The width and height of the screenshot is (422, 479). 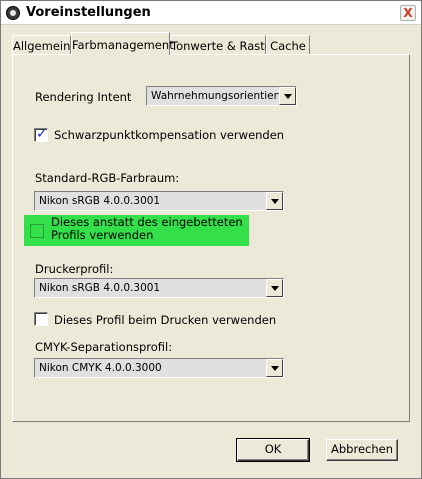 I want to click on tab-farbmanagement: Farbmanagement, so click(x=122, y=43).